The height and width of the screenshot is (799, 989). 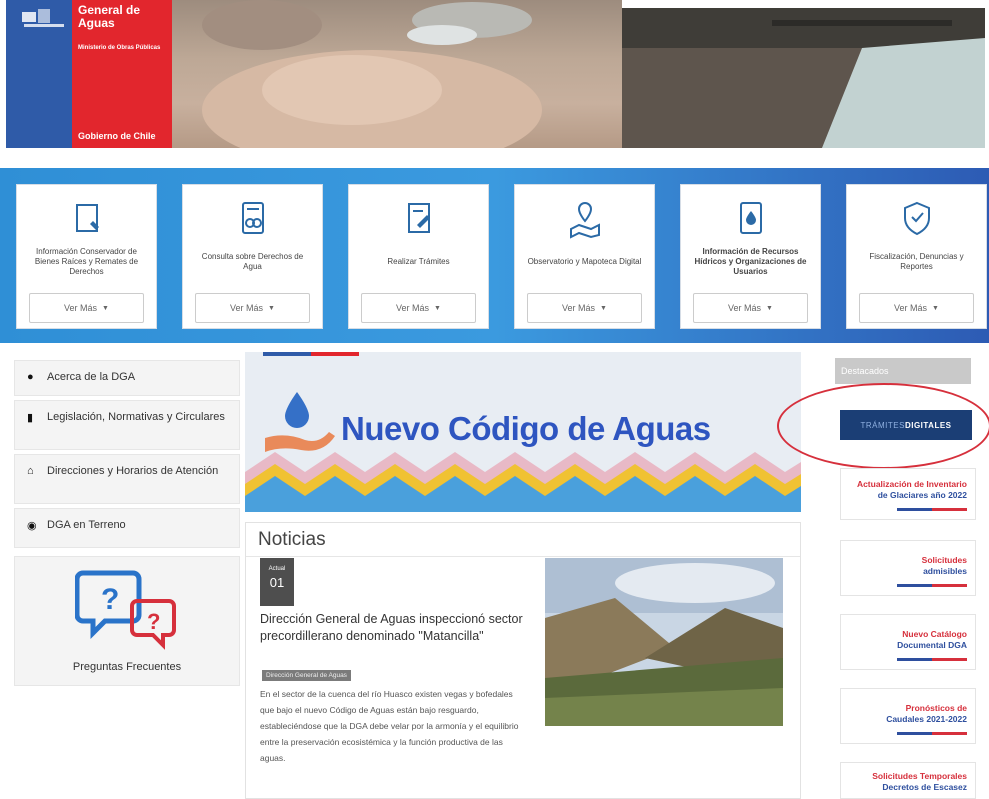 What do you see at coordinates (372, 74) in the screenshot?
I see `hands-water-illustration` at bounding box center [372, 74].